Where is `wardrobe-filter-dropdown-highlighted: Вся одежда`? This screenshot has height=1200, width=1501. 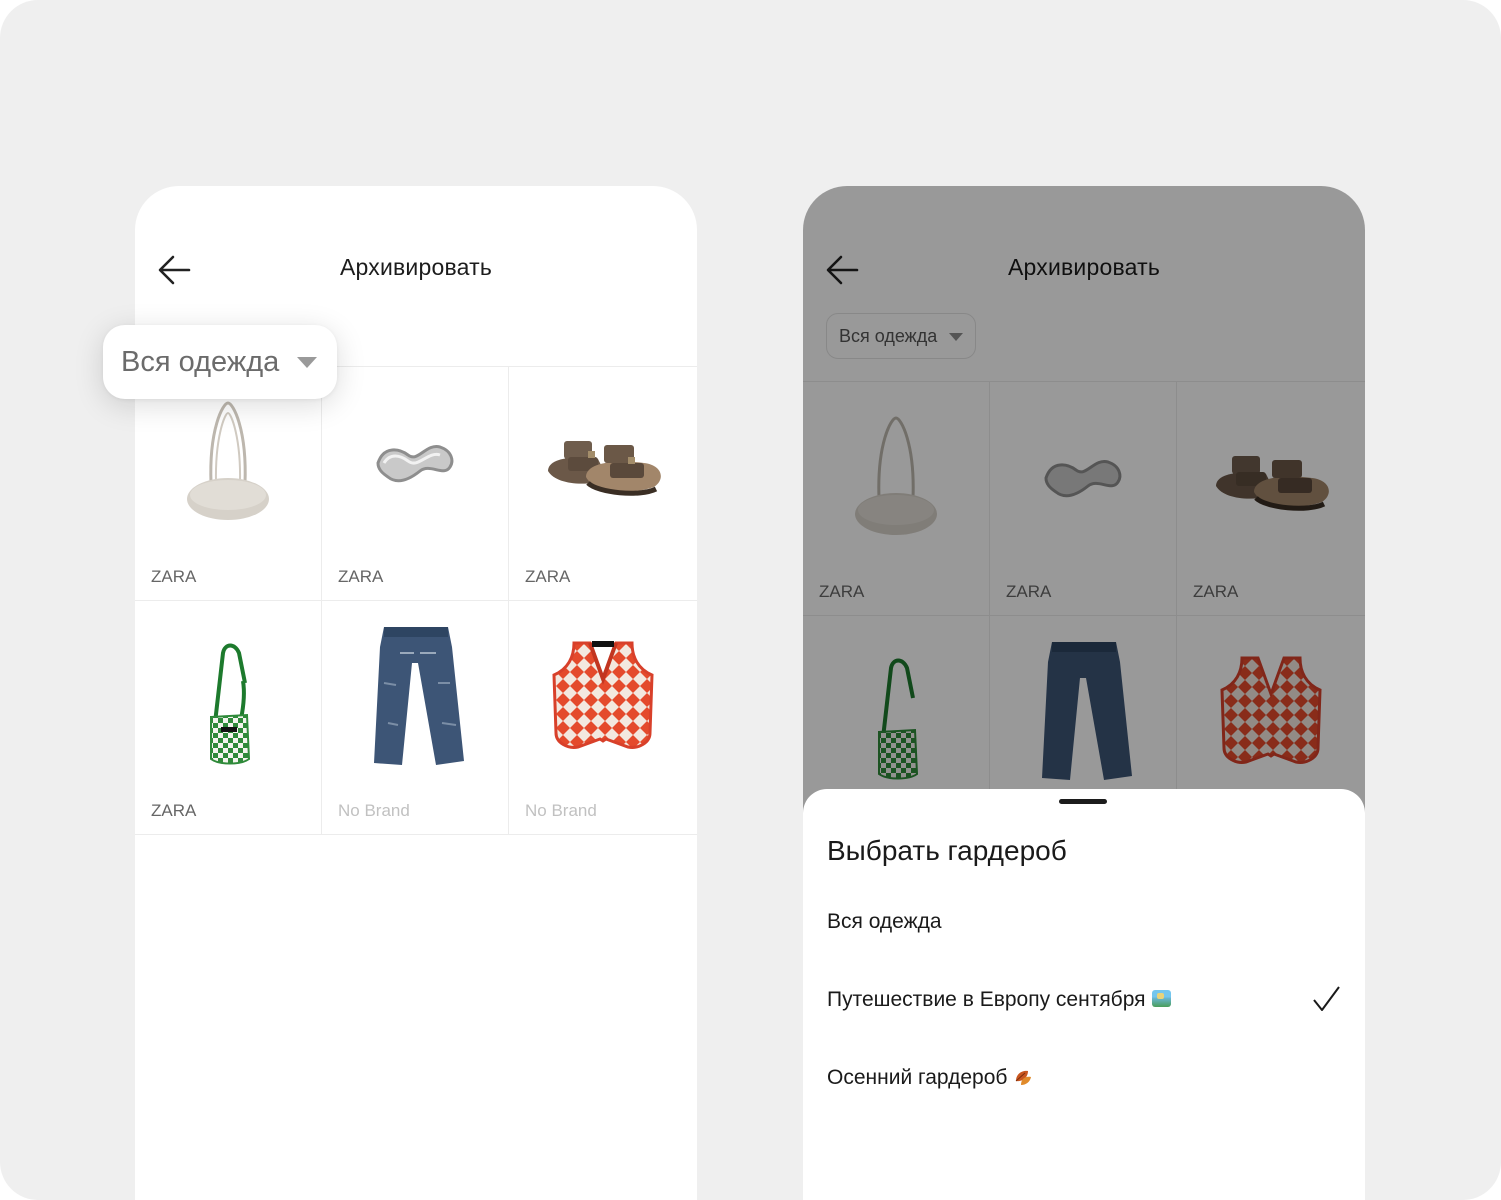 wardrobe-filter-dropdown-highlighted: Вся одежда is located at coordinates (220, 362).